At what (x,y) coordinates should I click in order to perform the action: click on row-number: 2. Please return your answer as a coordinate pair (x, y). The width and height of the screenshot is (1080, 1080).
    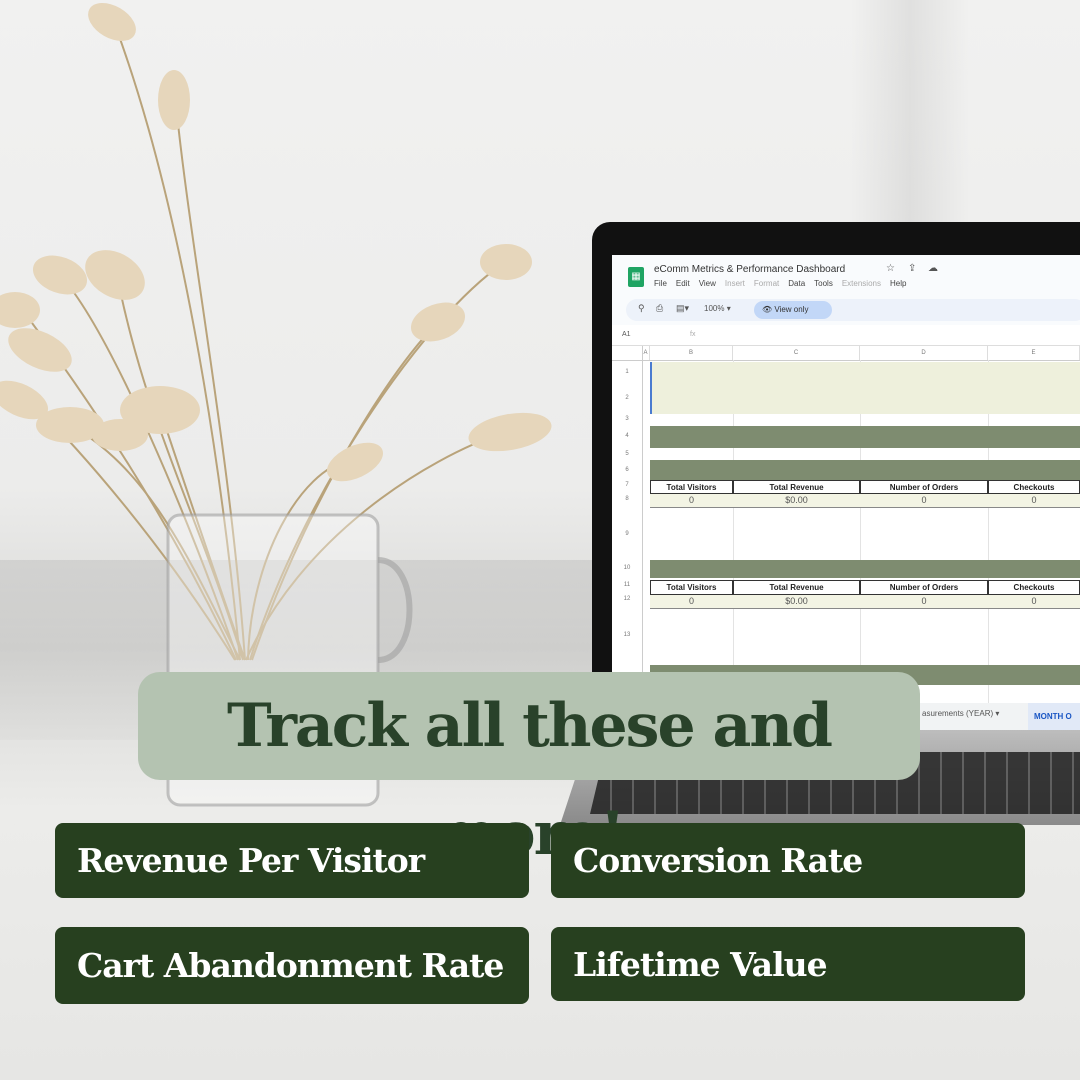
    Looking at the image, I should click on (627, 398).